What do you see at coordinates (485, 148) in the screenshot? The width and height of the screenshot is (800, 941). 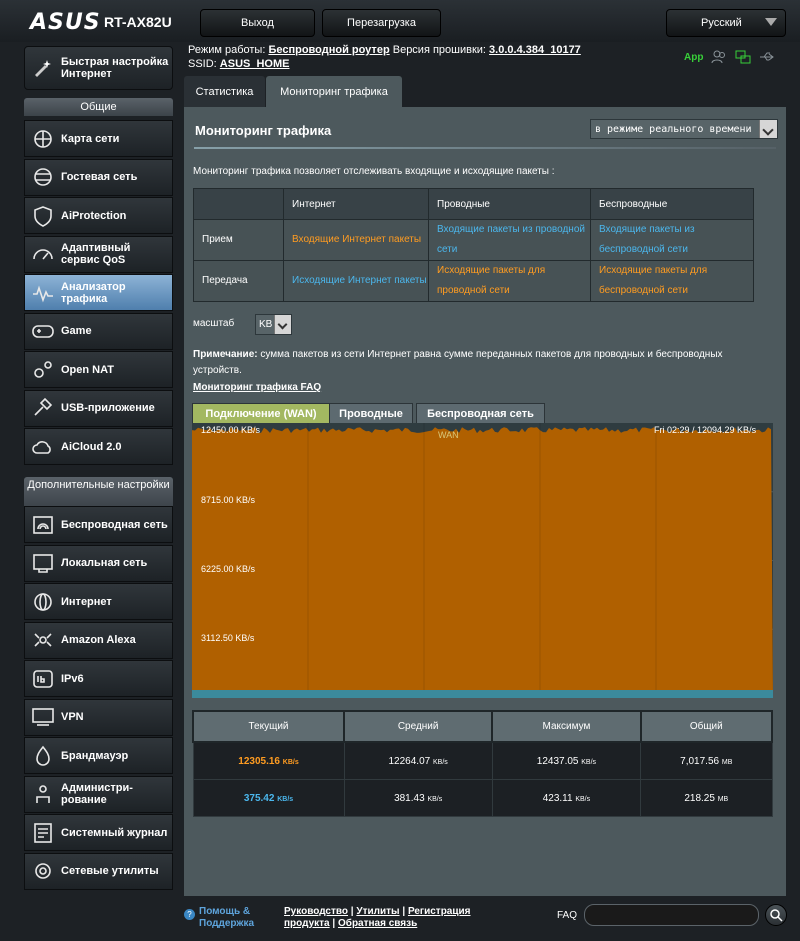 I see `title-divider` at bounding box center [485, 148].